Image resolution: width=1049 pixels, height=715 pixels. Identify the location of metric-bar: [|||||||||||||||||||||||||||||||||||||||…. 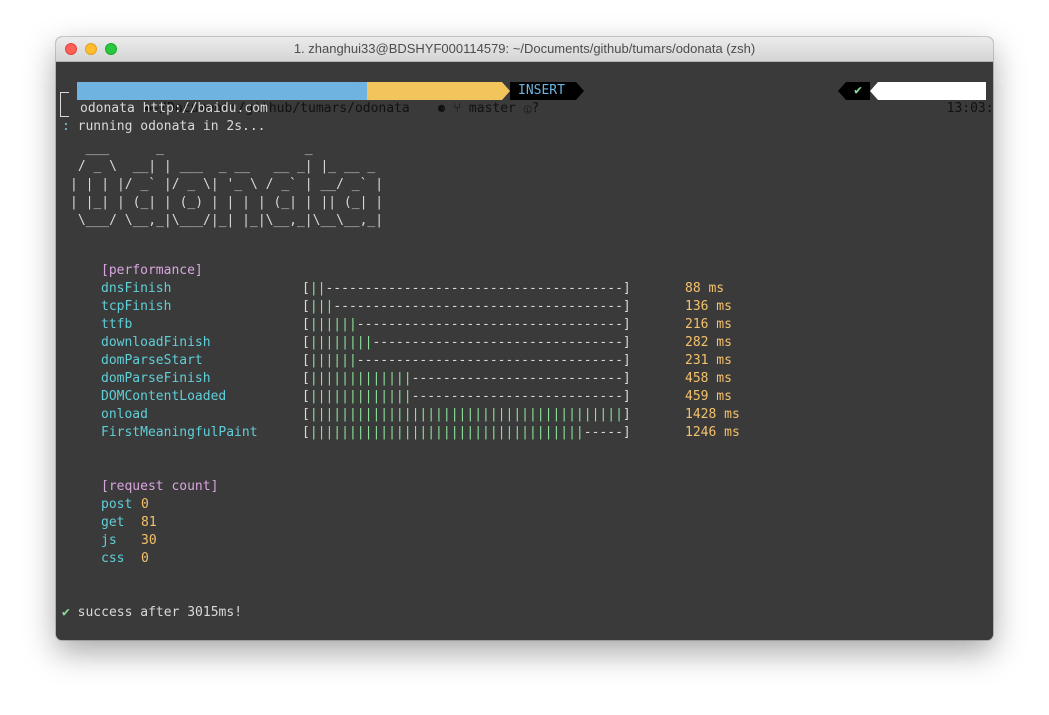
(466, 414).